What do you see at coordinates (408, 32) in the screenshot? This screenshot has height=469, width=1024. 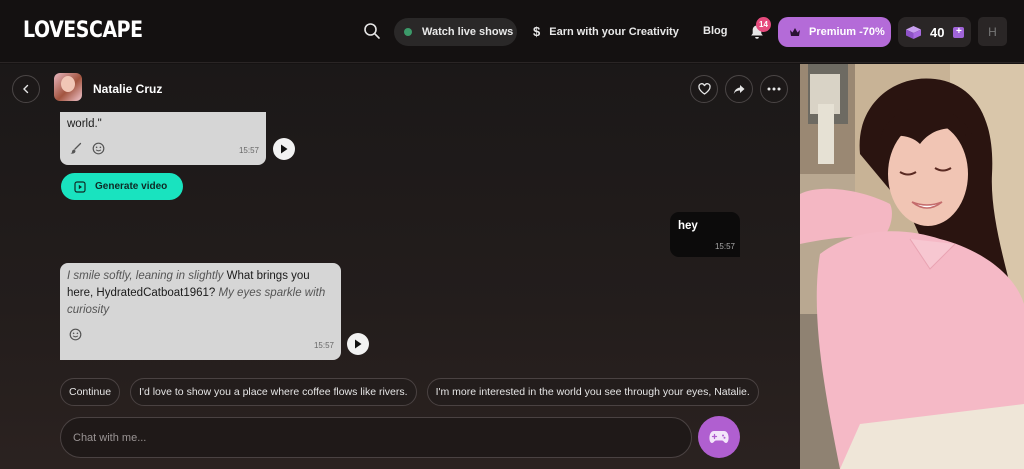 I see `live-dot-icon` at bounding box center [408, 32].